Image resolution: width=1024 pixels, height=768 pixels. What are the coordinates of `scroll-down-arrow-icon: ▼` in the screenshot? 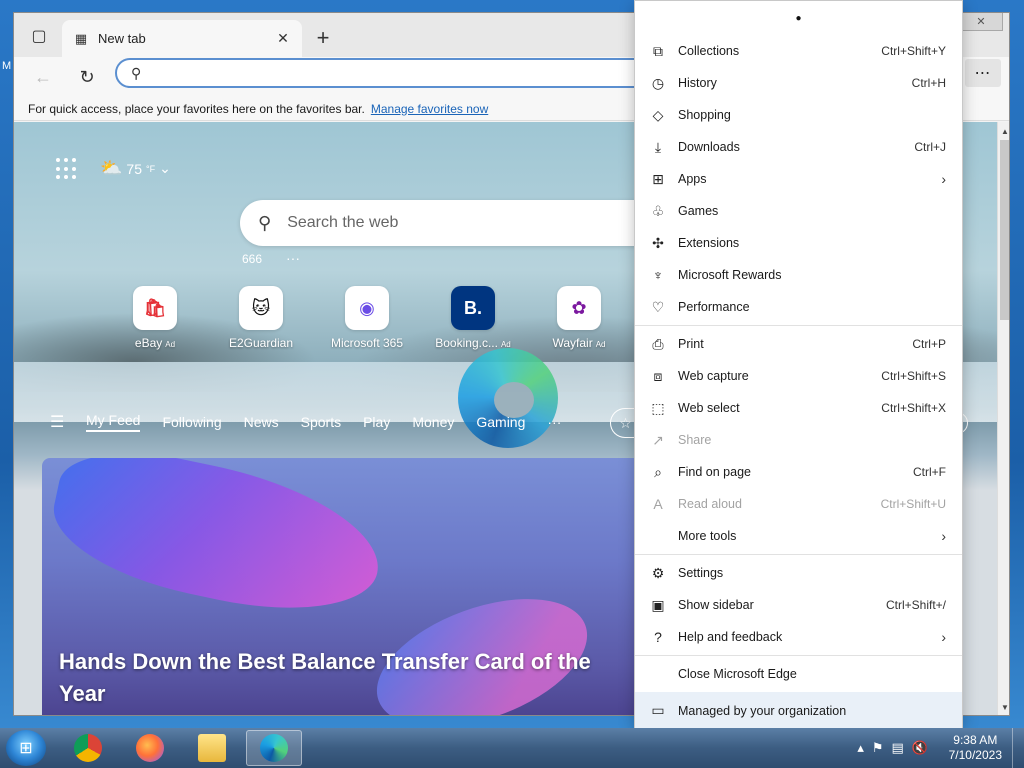 It's located at (1003, 707).